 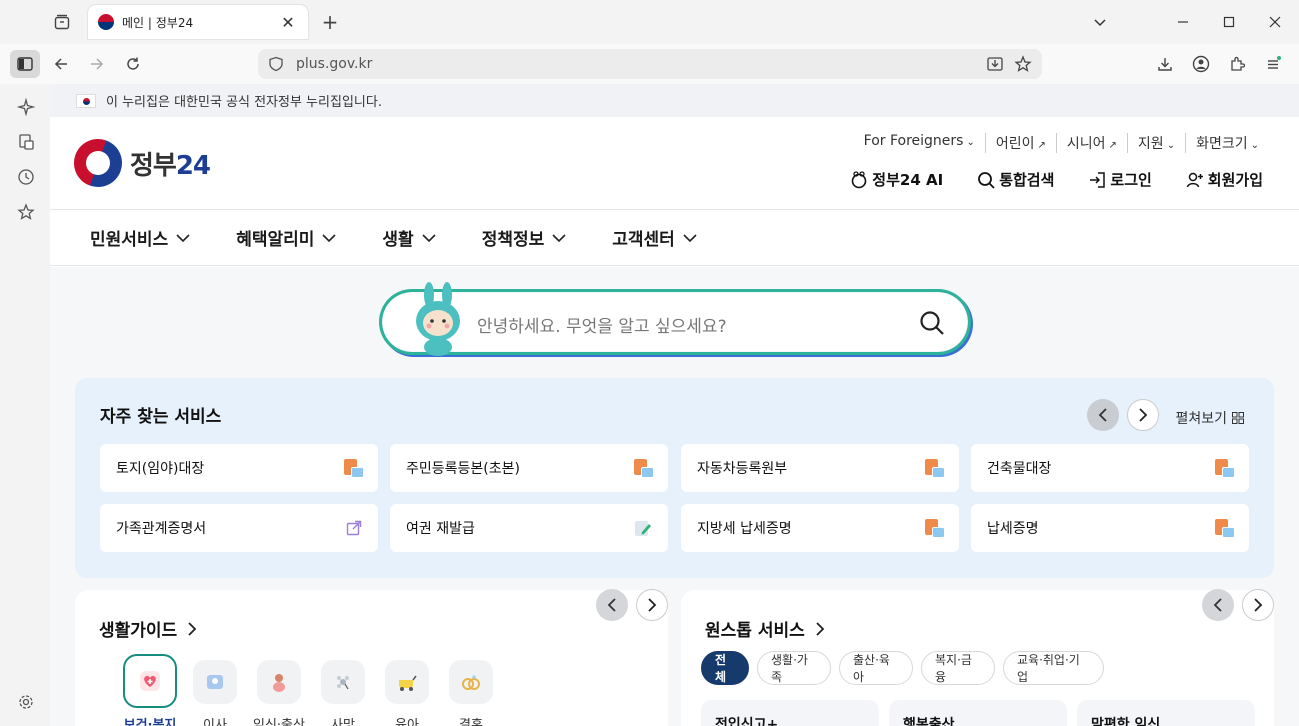 What do you see at coordinates (1100, 22) in the screenshot?
I see `tab-list-chevron-icon` at bounding box center [1100, 22].